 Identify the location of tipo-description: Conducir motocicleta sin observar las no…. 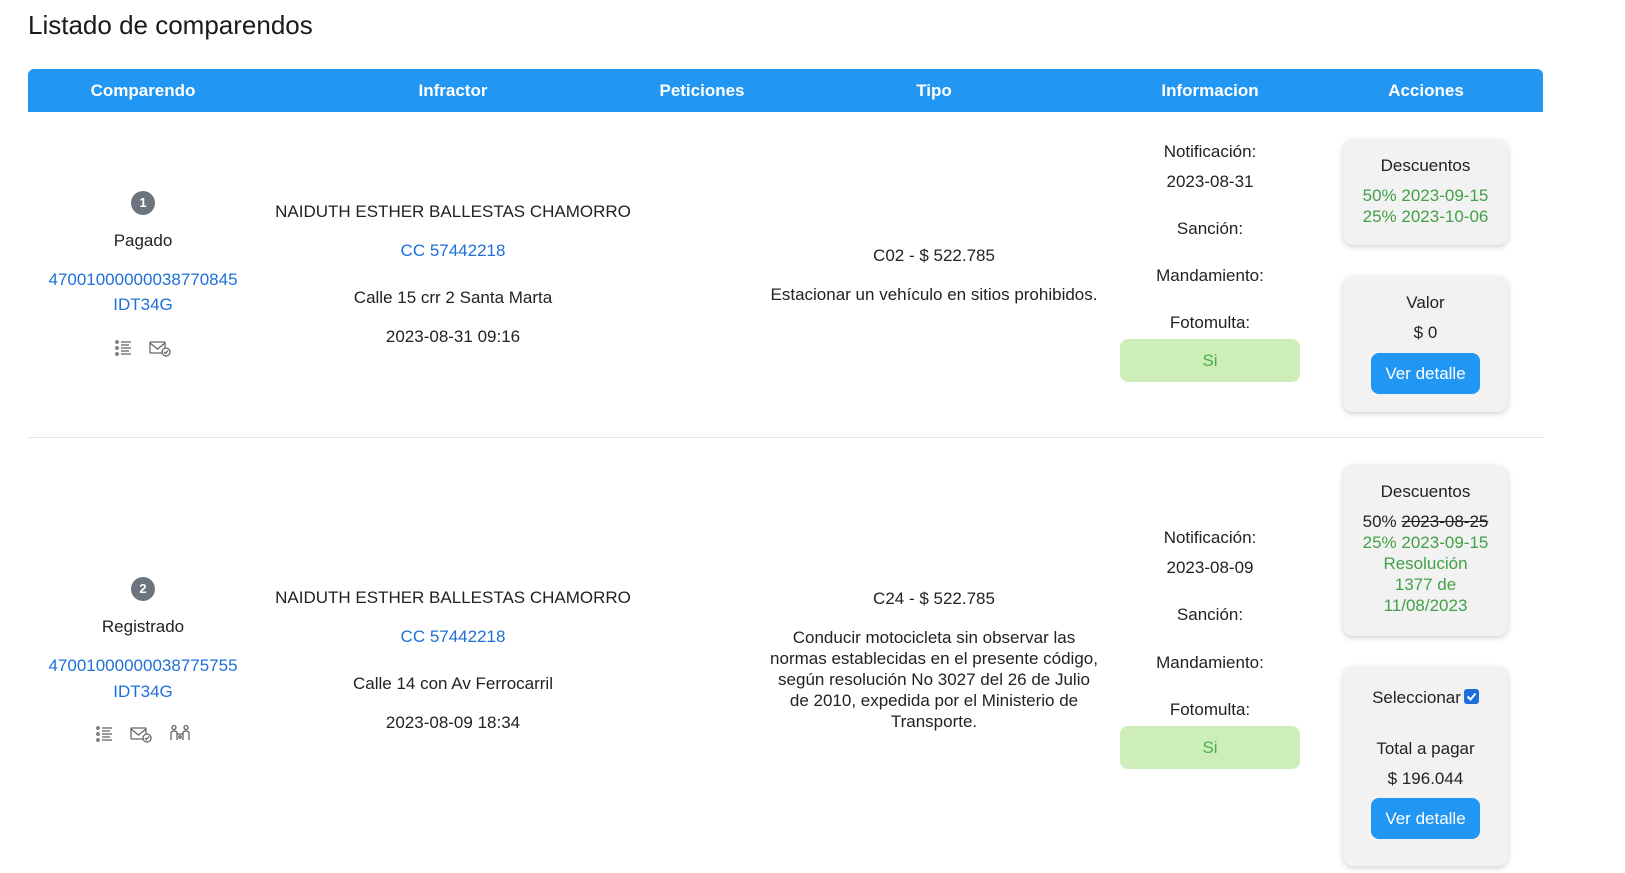
(934, 679).